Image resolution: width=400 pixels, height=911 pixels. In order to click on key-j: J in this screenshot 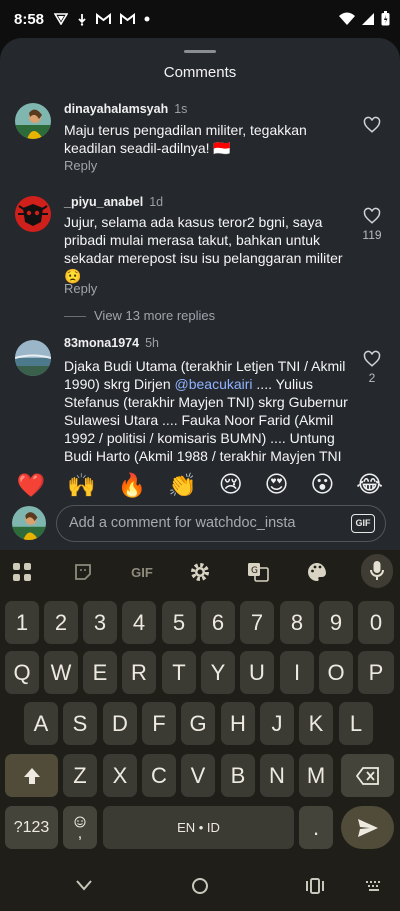, I will do `click(277, 723)`.